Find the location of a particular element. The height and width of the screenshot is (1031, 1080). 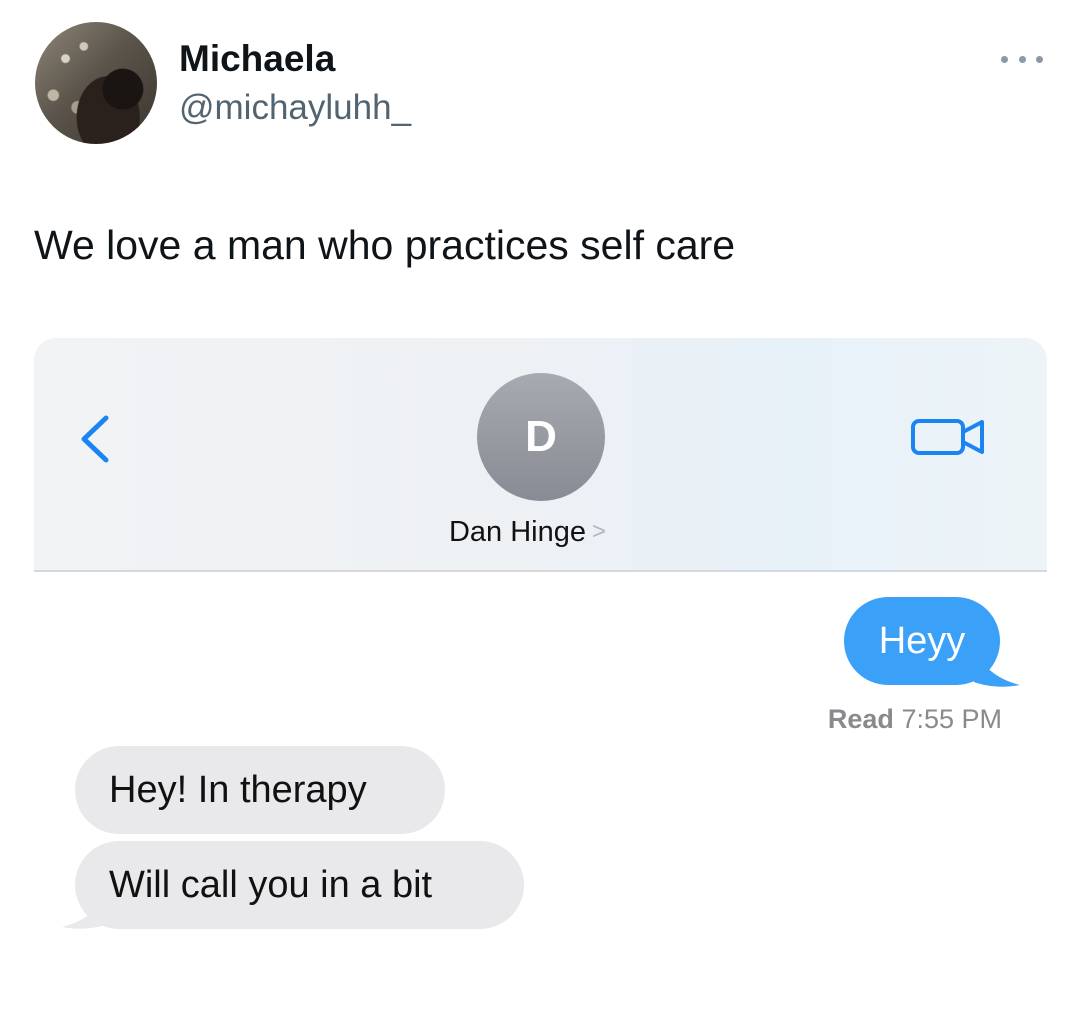

received-message-bubble: Will call you in a bit is located at coordinates (299, 885).